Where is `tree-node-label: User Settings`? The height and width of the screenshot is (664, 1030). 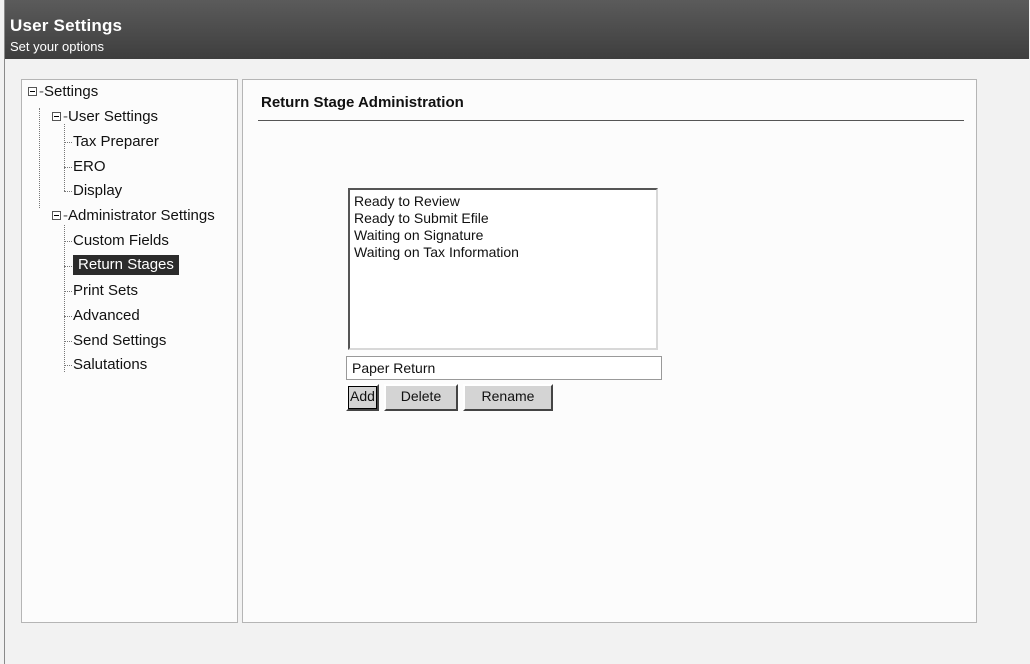 tree-node-label: User Settings is located at coordinates (113, 116).